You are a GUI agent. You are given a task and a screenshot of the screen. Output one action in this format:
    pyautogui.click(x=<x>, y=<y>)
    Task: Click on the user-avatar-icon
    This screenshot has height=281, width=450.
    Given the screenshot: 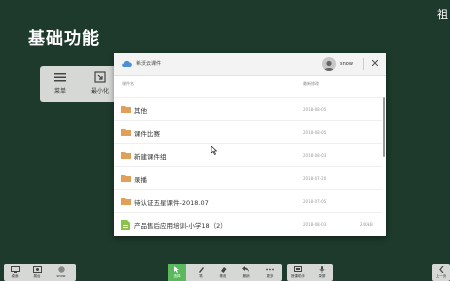 What is the action you would take?
    pyautogui.click(x=329, y=65)
    